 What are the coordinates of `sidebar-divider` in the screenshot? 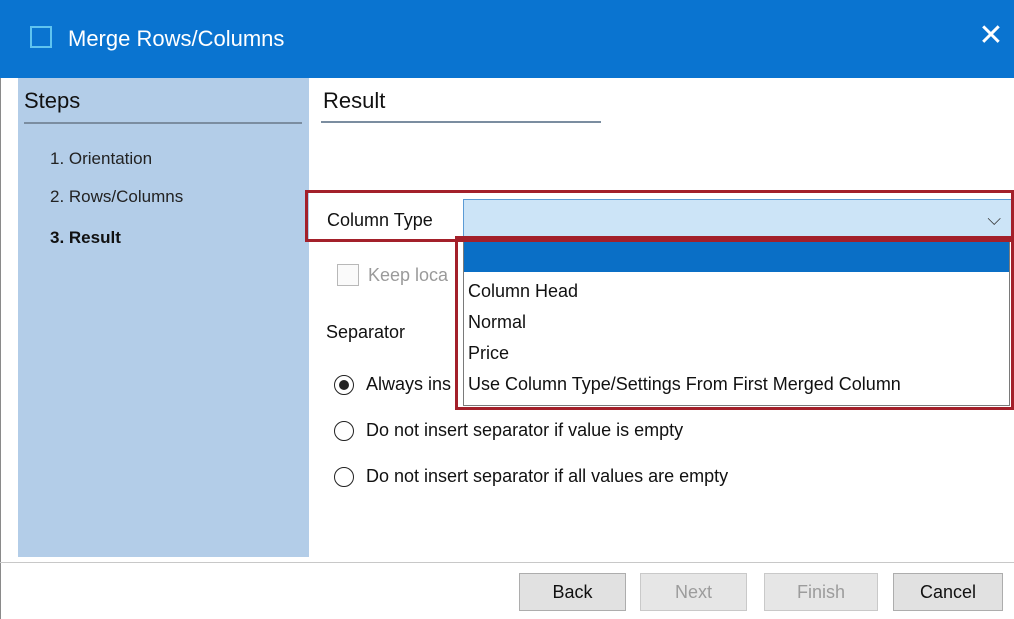 It's located at (163, 123).